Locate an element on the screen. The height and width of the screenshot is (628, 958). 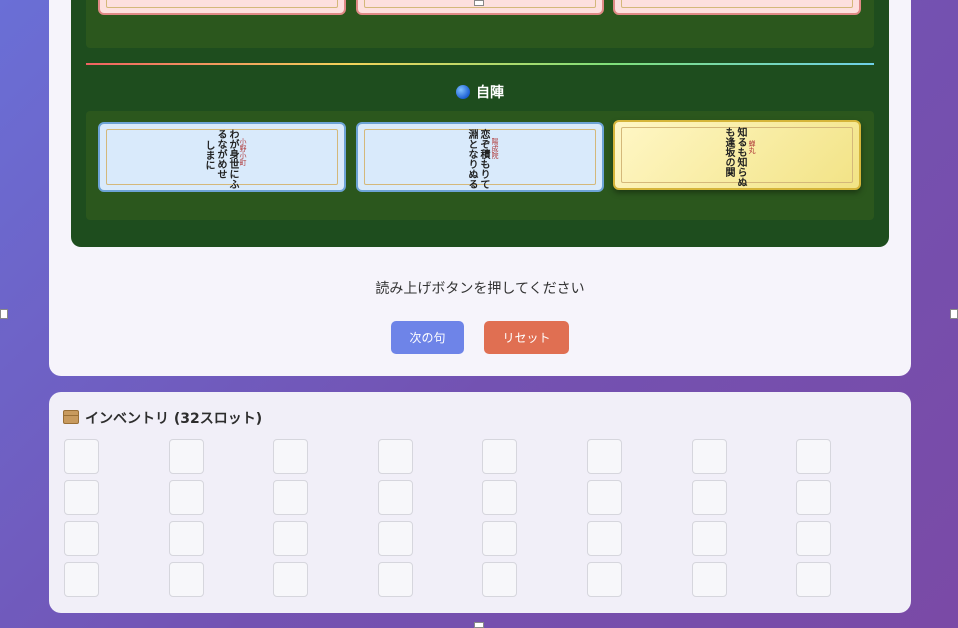
card-self-3: 蝉丸 知るも知らぬ も逢坂の関 is located at coordinates (737, 155).